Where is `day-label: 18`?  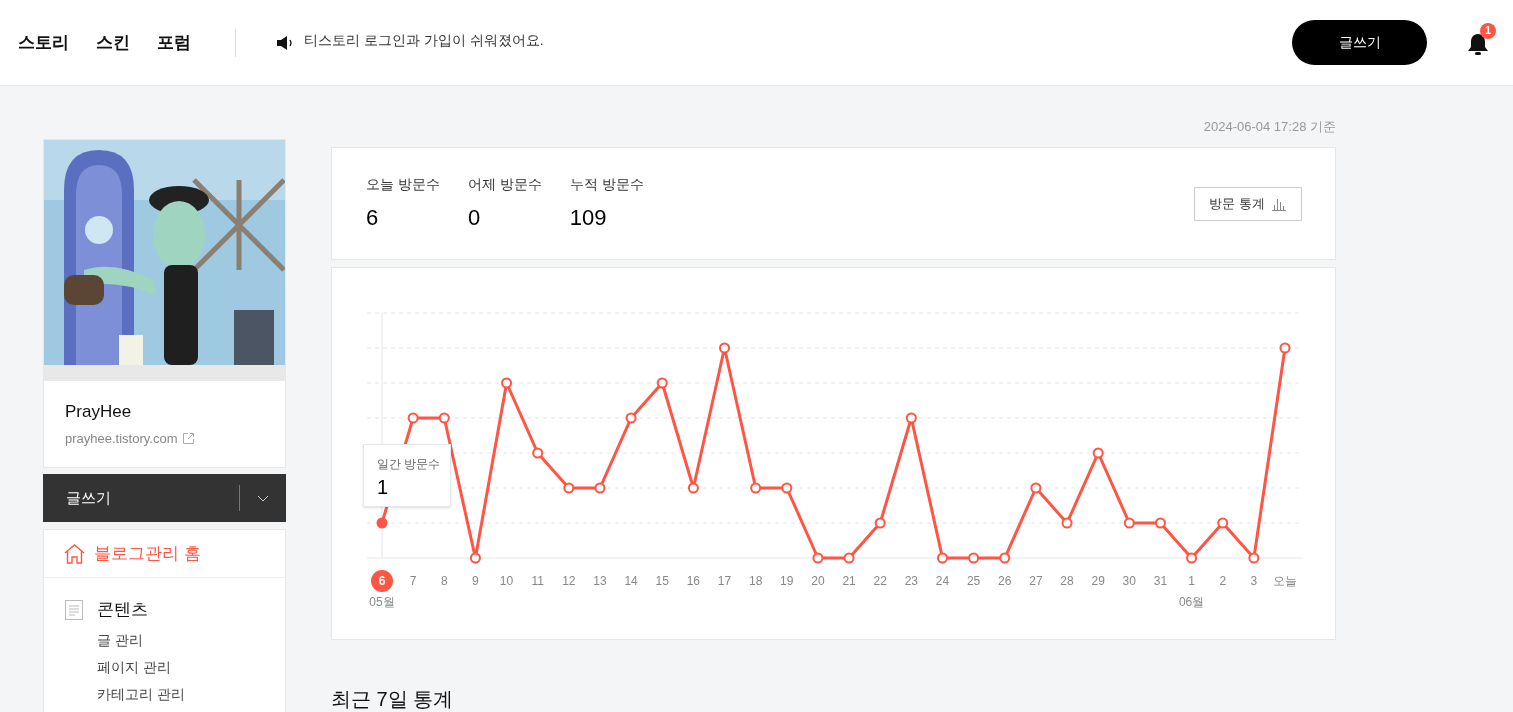 day-label: 18 is located at coordinates (755, 581).